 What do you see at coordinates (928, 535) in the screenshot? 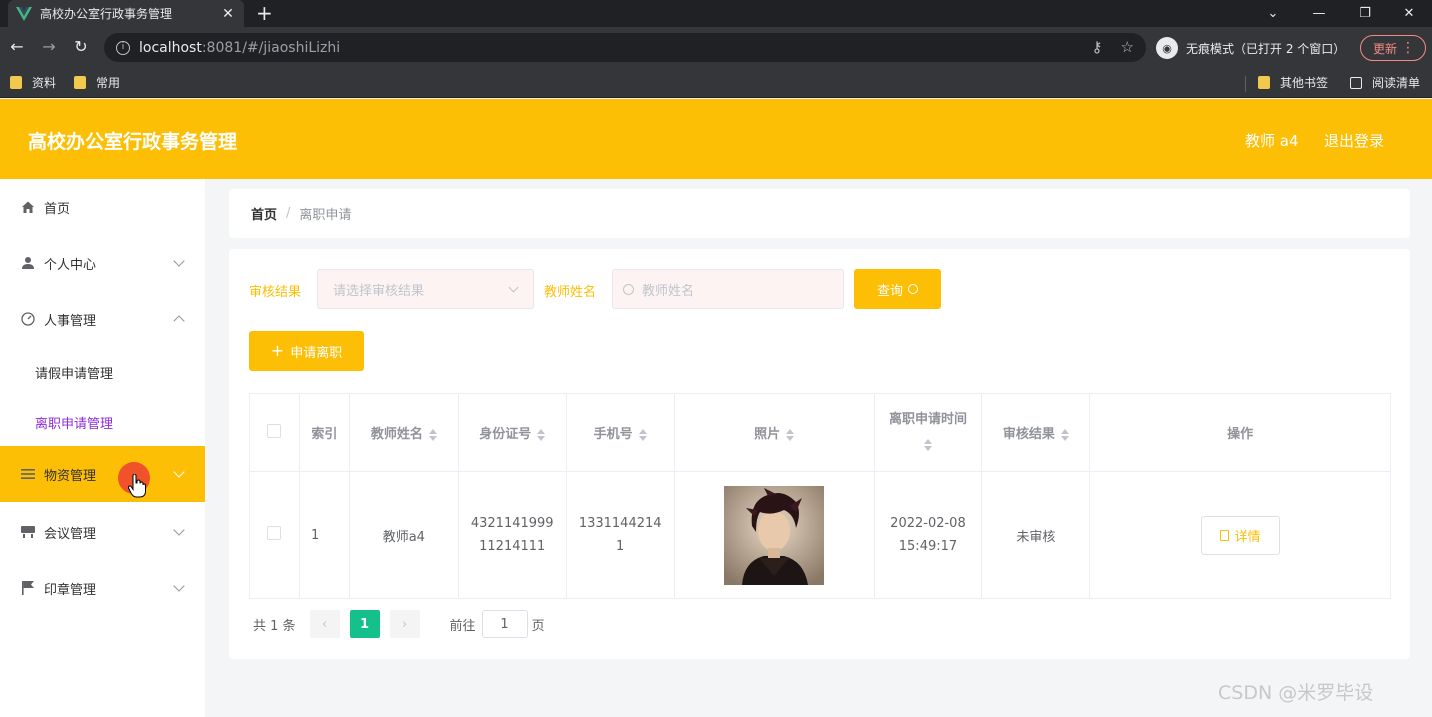
I see `apply-time-cell: 2022-02-08 15:49:17` at bounding box center [928, 535].